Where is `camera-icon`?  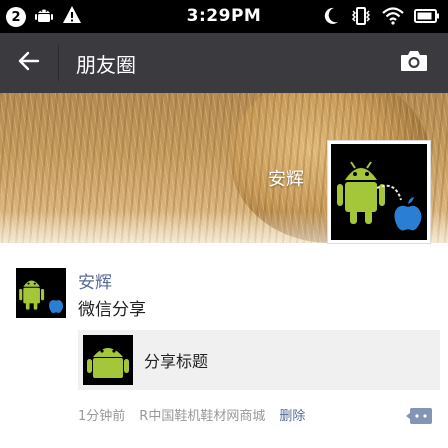
camera-icon is located at coordinates (414, 63).